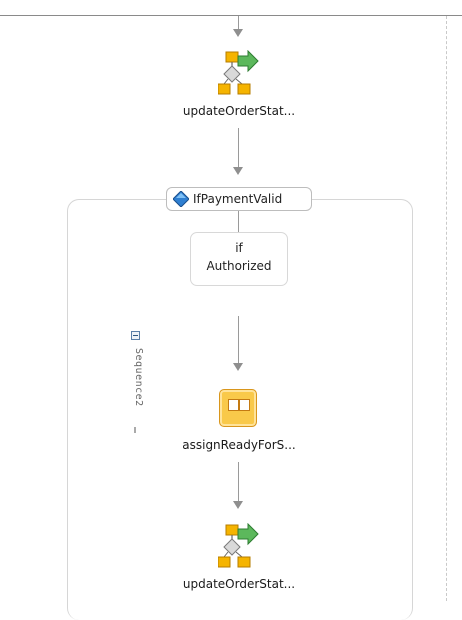 This screenshot has height=620, width=462. I want to click on swimlane-divider, so click(446, 308).